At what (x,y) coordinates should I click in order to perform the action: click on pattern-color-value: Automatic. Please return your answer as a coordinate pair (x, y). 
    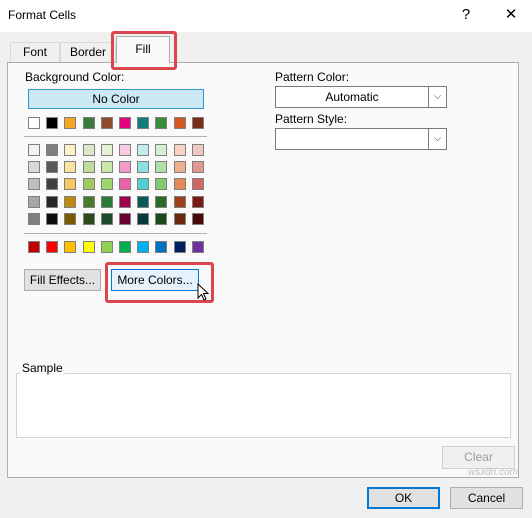
    Looking at the image, I should click on (352, 97).